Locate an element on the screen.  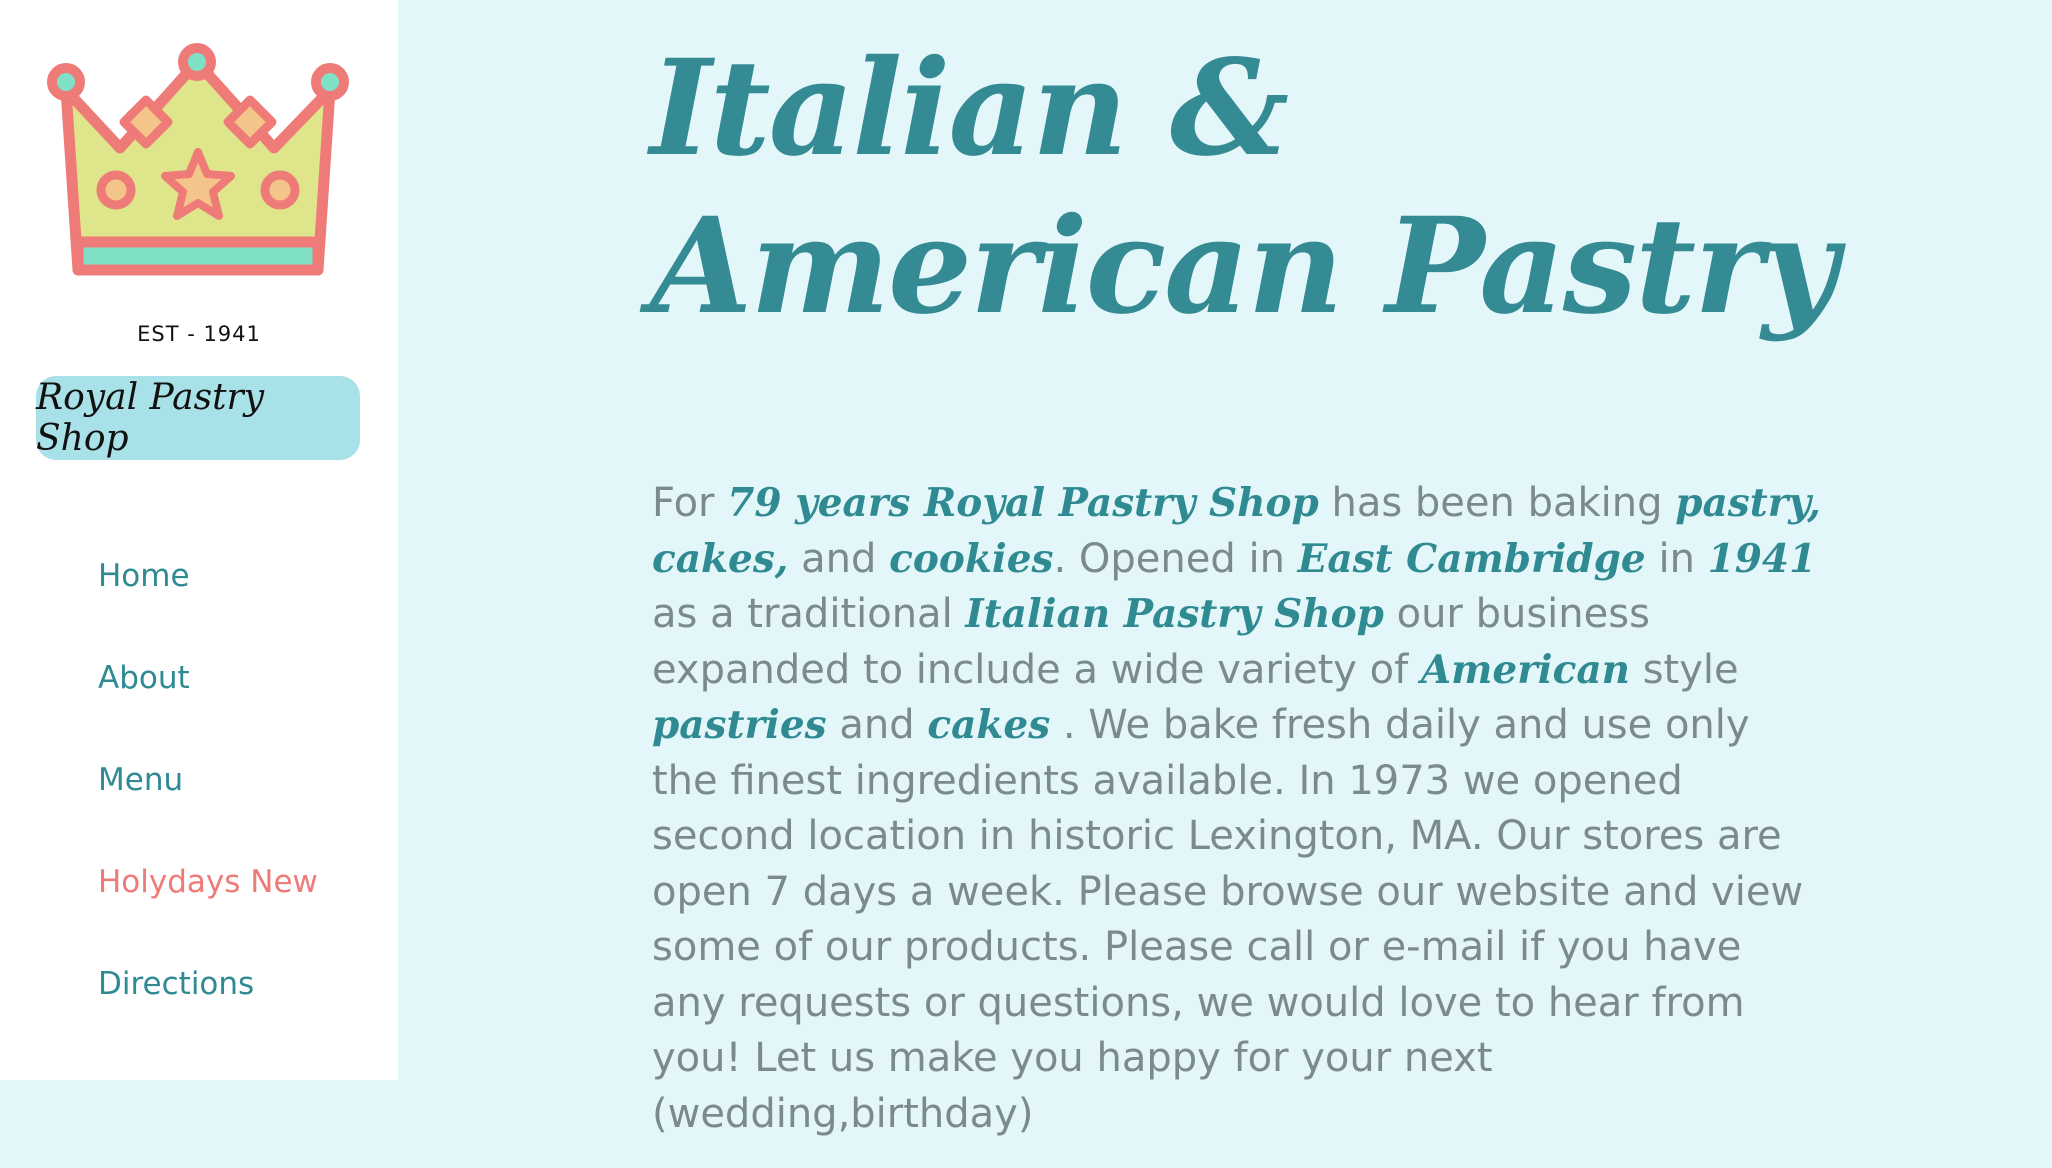
intro-text: For is located at coordinates (690, 503).